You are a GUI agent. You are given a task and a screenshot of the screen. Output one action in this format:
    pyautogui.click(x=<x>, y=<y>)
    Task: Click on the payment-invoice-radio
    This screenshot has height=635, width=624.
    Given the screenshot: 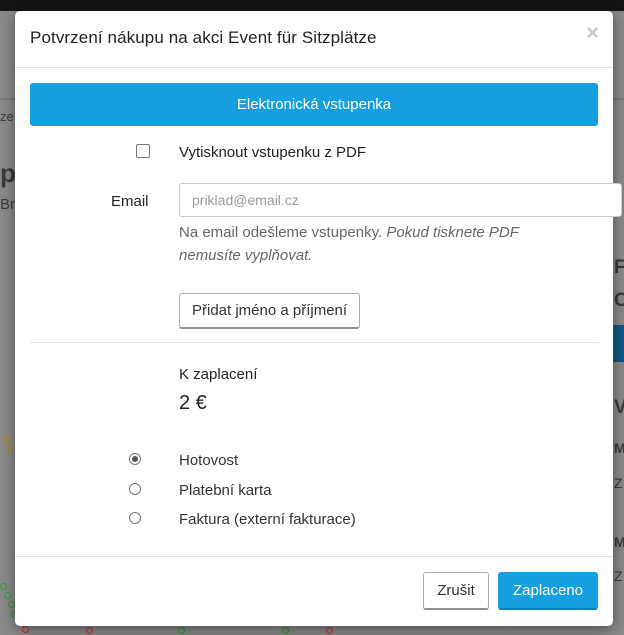 What is the action you would take?
    pyautogui.click(x=135, y=518)
    